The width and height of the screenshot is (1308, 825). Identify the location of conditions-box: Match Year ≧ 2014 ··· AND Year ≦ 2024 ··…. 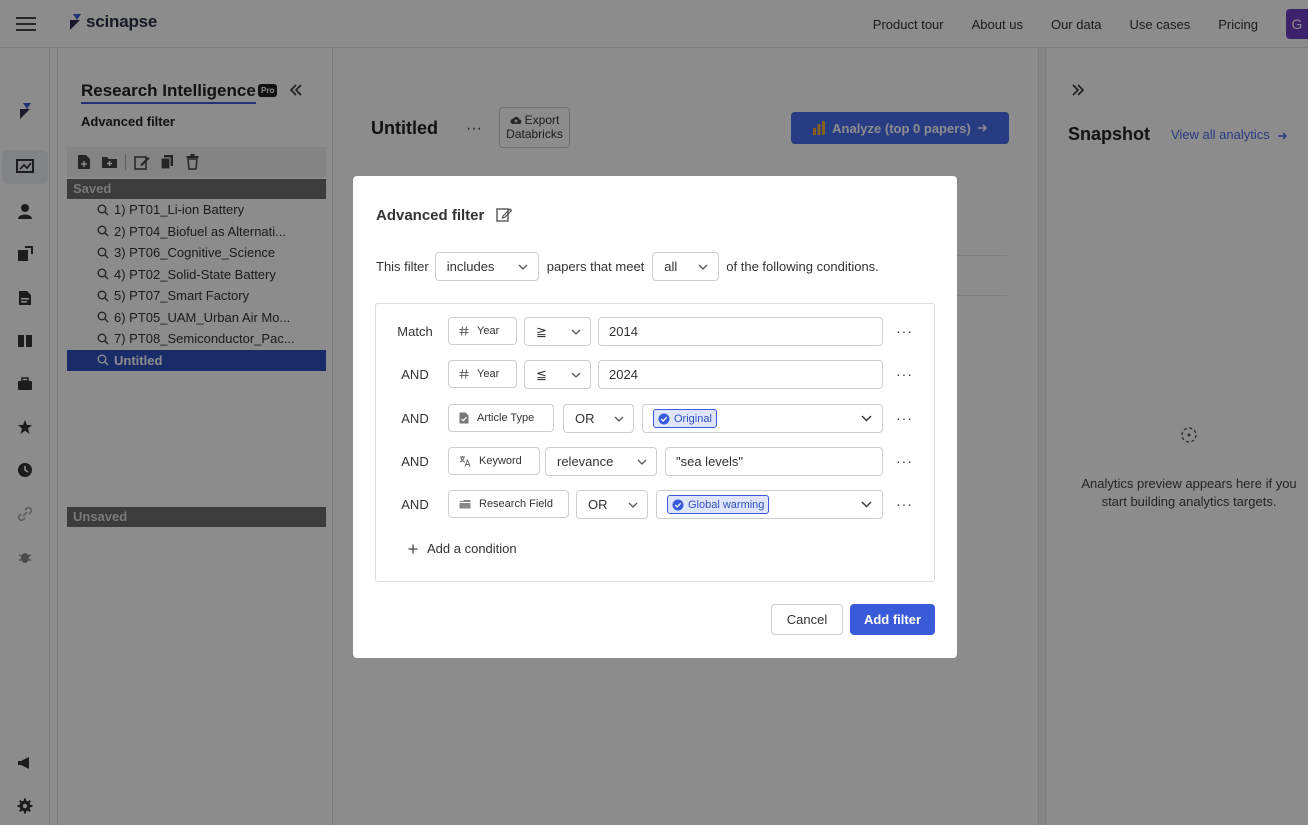
(655, 442).